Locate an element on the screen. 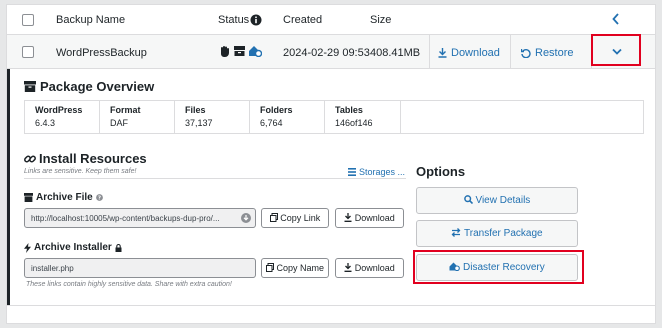  chevron-left-icon is located at coordinates (616, 19).